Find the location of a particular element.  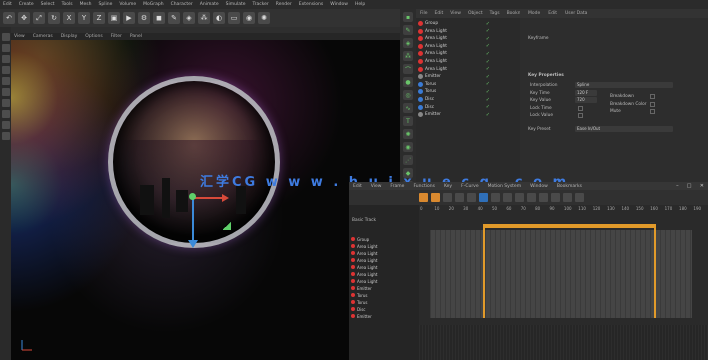

field-value: 720 is located at coordinates (586, 100).